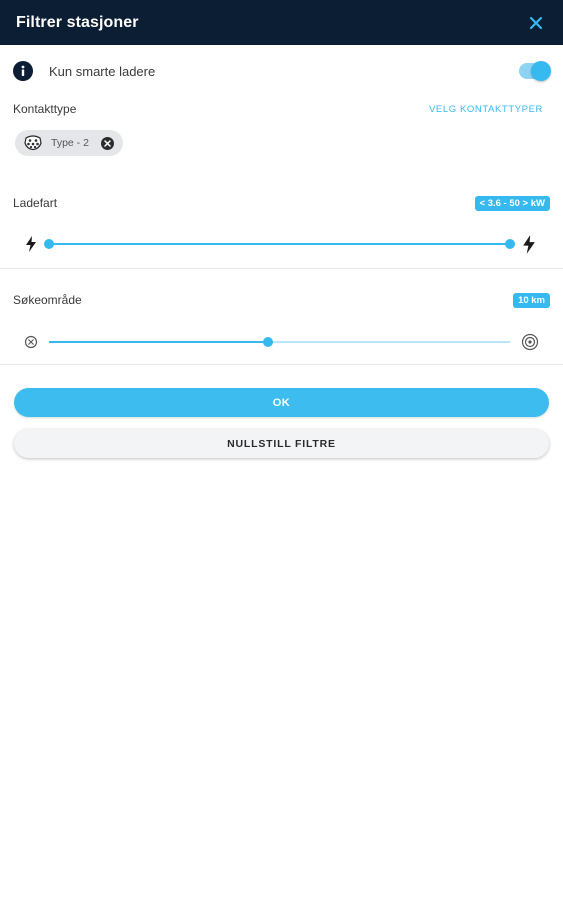 The height and width of the screenshot is (900, 563). What do you see at coordinates (281, 300) in the screenshot?
I see `search-area-row: Søkeområde 10 km` at bounding box center [281, 300].